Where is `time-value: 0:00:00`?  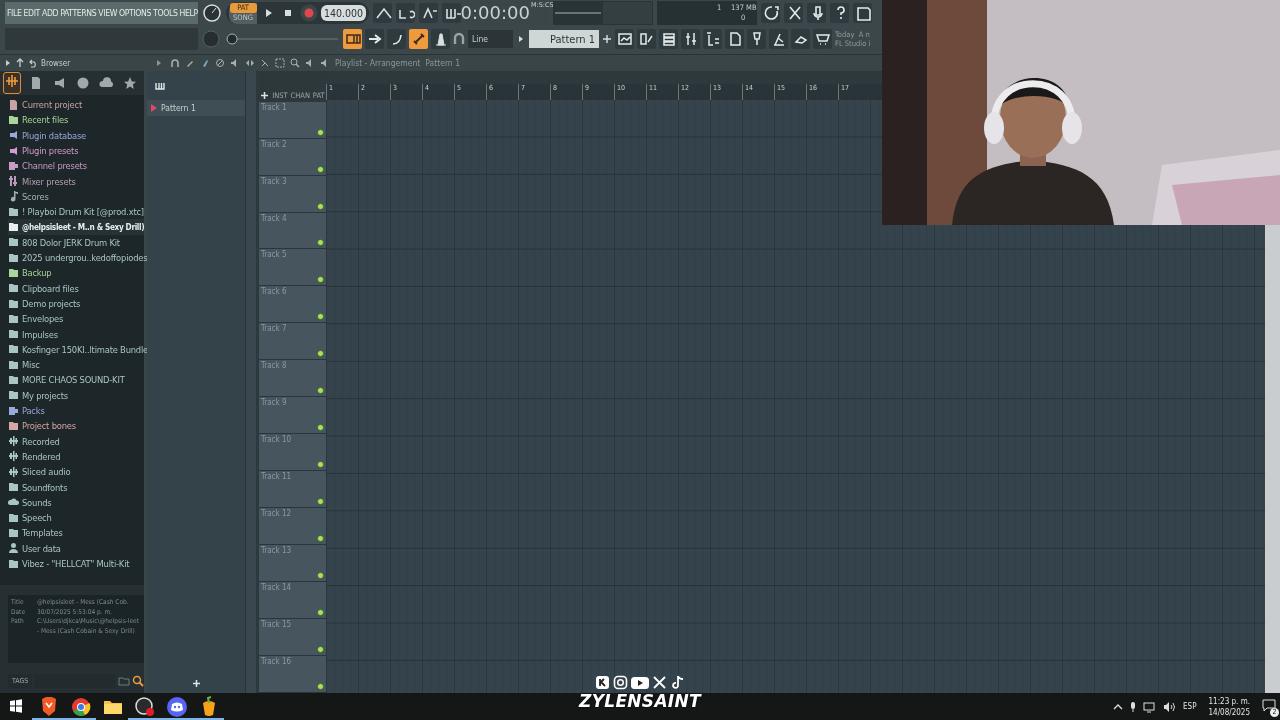 time-value: 0:00:00 is located at coordinates (495, 13).